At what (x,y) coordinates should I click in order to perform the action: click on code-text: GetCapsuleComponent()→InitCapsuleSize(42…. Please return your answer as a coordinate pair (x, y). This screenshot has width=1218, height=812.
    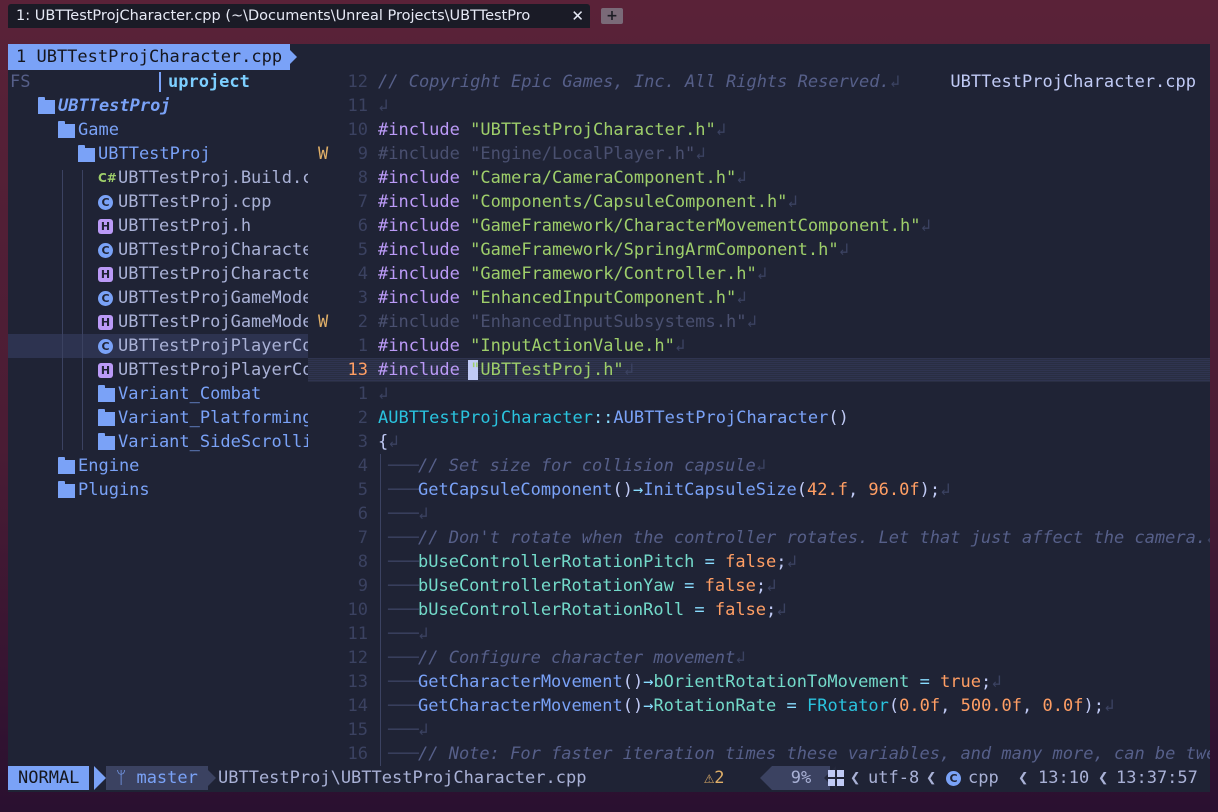
    Looking at the image, I should click on (684, 490).